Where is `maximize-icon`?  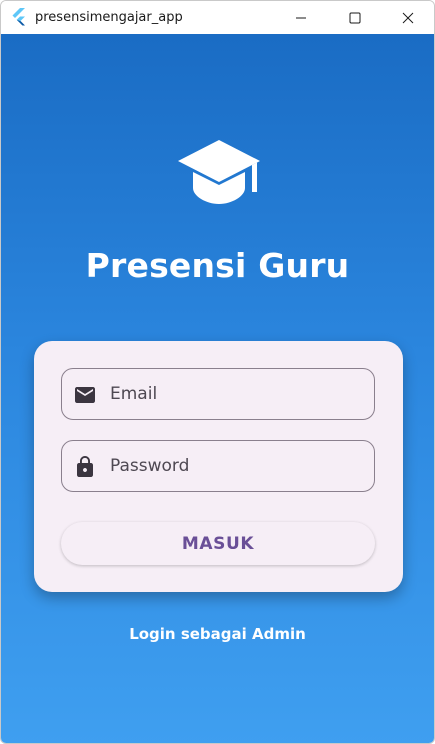 maximize-icon is located at coordinates (355, 17).